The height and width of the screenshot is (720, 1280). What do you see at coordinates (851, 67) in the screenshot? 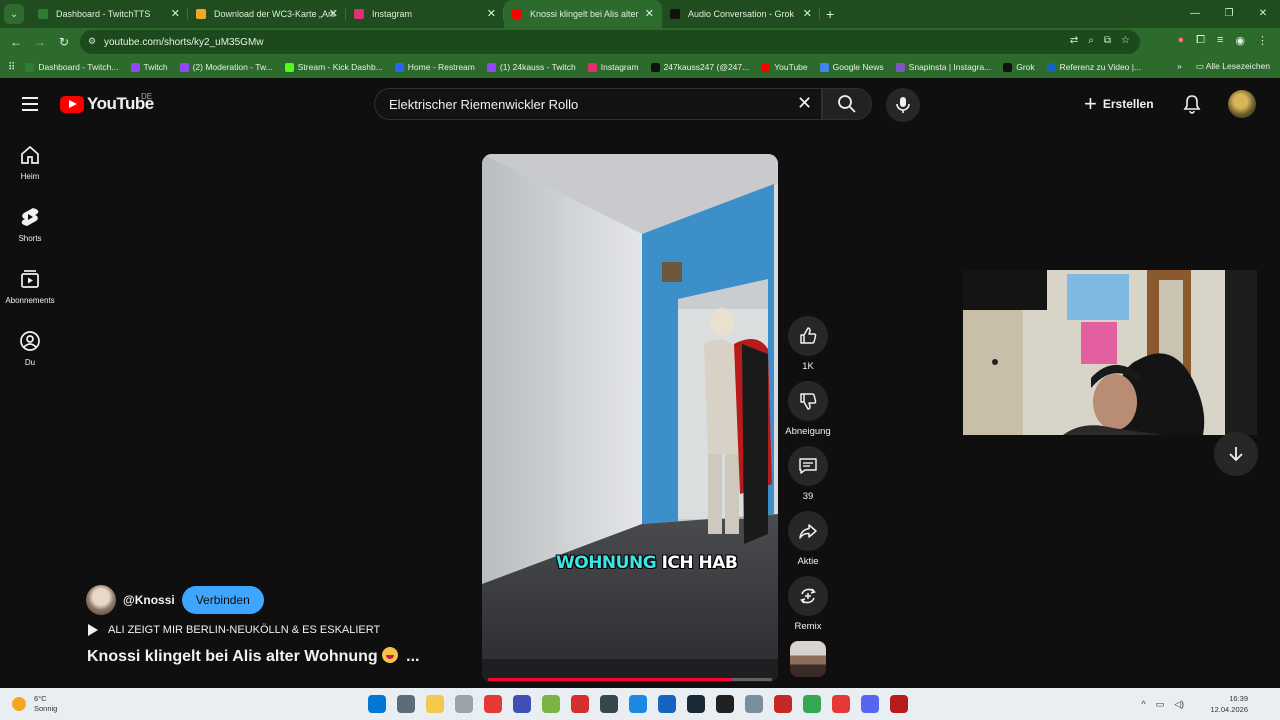
I see `bookmark-item: Google News` at bounding box center [851, 67].